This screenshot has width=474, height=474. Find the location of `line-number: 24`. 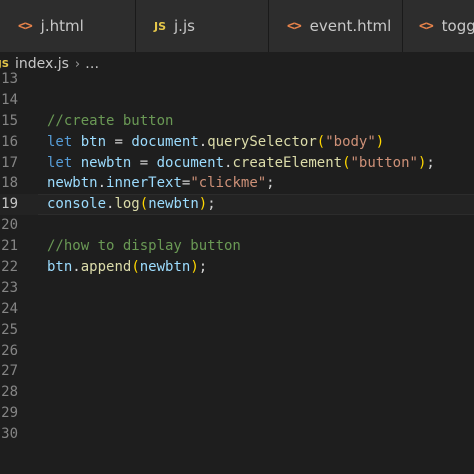

line-number: 24 is located at coordinates (9, 308).